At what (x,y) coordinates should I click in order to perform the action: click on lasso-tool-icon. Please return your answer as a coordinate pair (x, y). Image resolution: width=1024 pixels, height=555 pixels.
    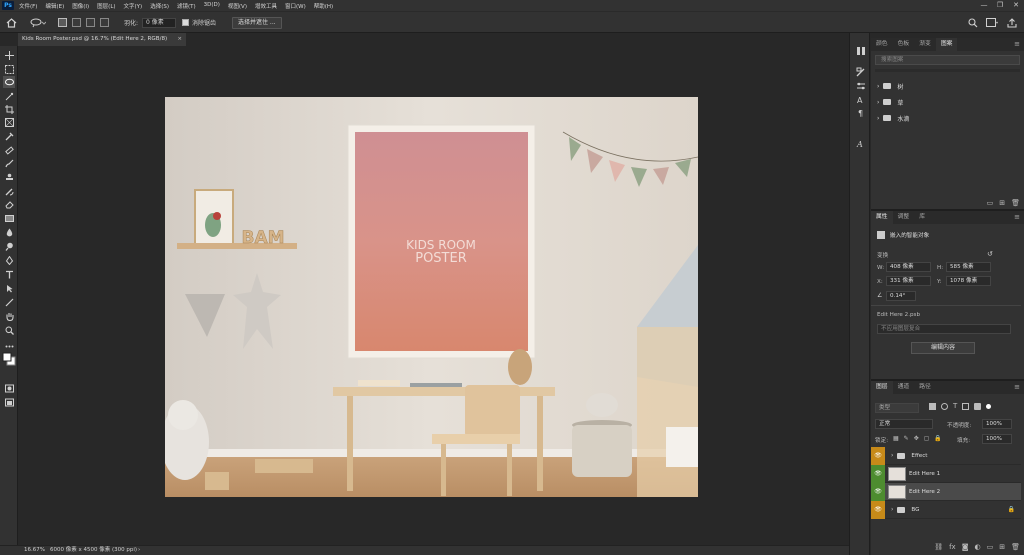
    Looking at the image, I should click on (9, 82).